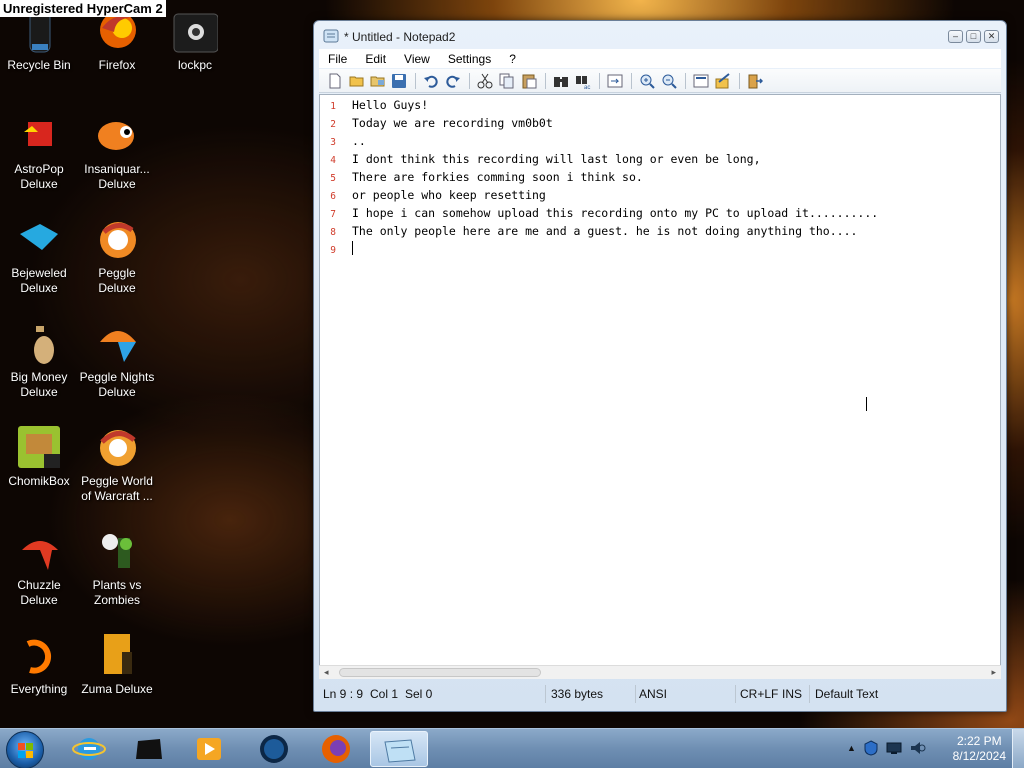  Describe the element at coordinates (723, 81) in the screenshot. I see `customize-scheme-icon` at that location.